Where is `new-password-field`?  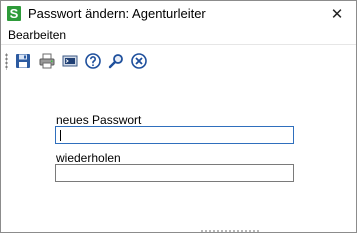 new-password-field is located at coordinates (174, 135).